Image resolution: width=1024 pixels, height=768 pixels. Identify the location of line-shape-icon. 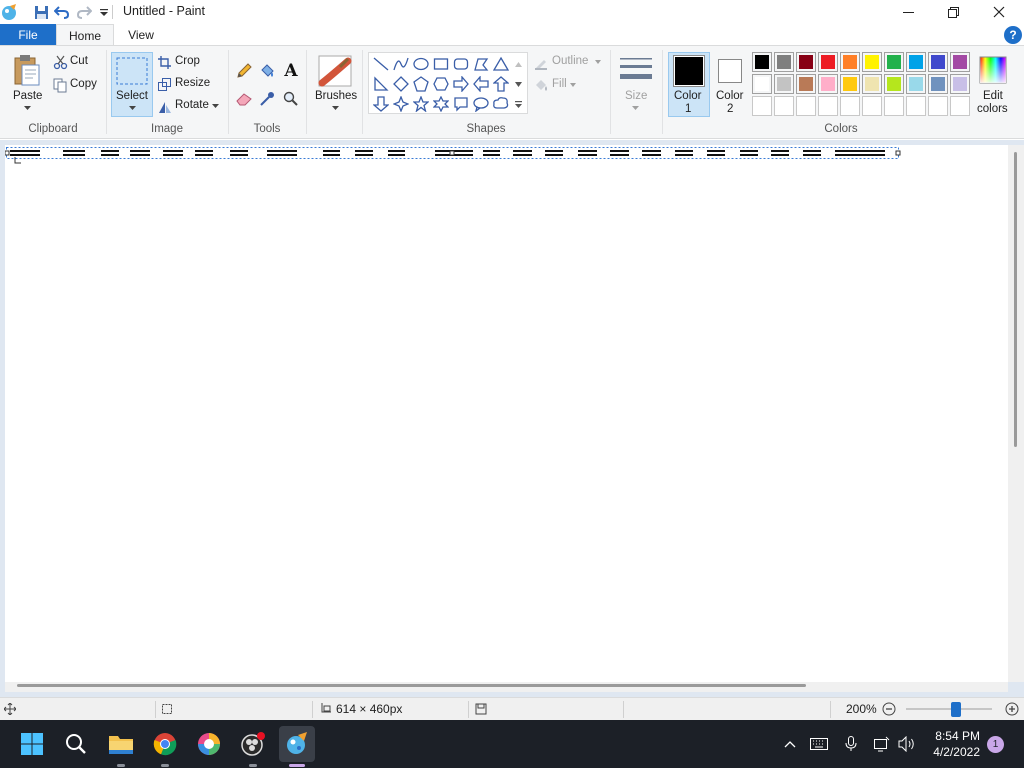
(381, 64).